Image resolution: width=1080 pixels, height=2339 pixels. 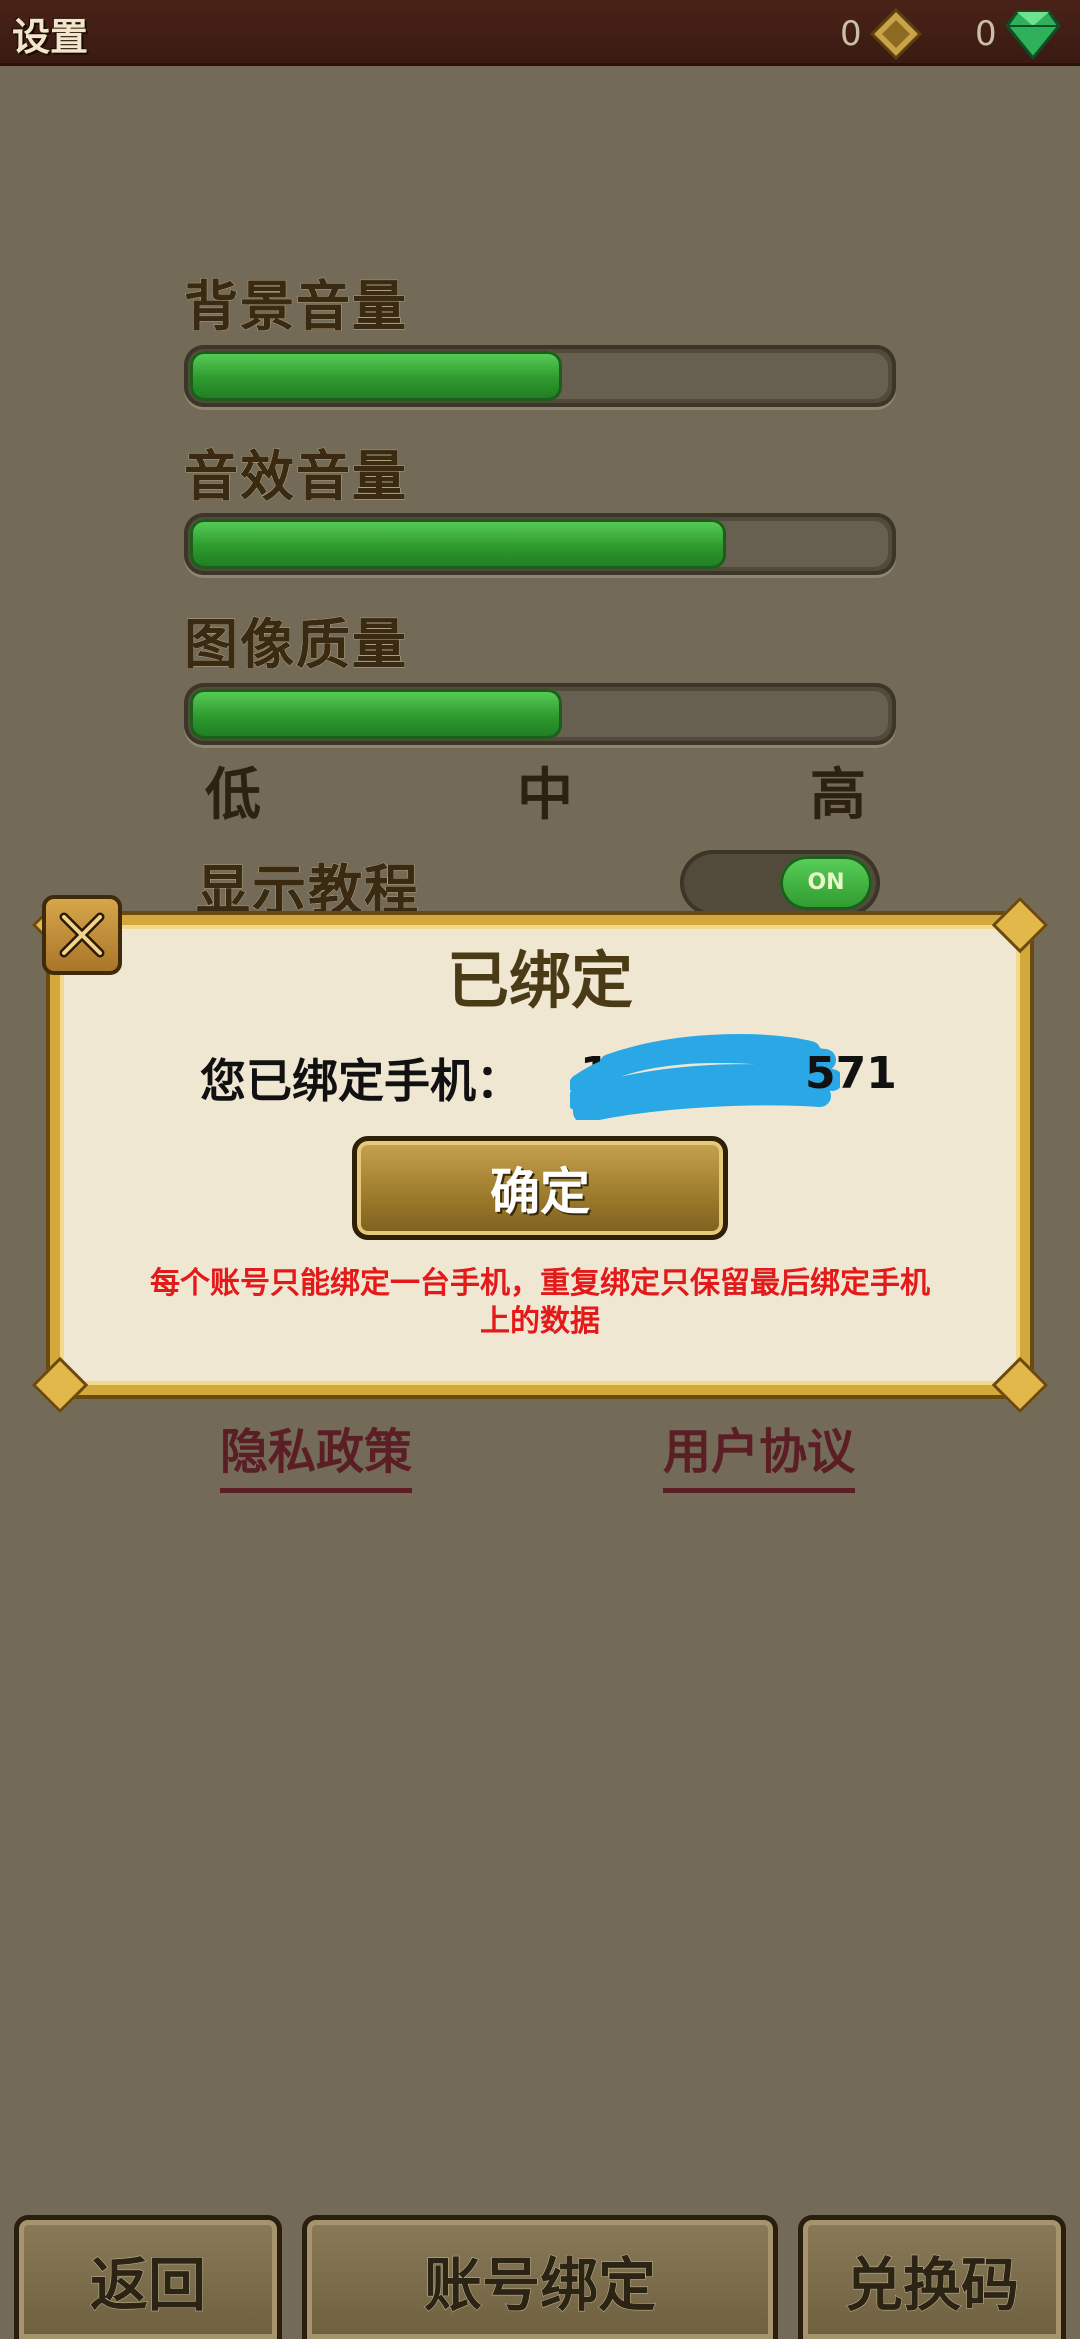 I want to click on gold-diamond-icon, so click(x=895, y=34).